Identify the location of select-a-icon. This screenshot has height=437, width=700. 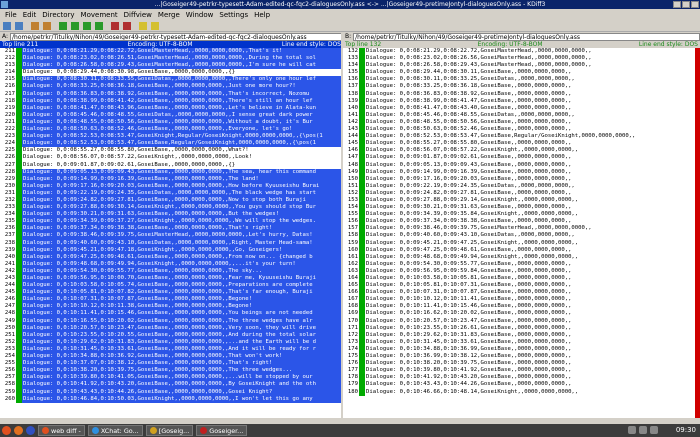
(143, 26).